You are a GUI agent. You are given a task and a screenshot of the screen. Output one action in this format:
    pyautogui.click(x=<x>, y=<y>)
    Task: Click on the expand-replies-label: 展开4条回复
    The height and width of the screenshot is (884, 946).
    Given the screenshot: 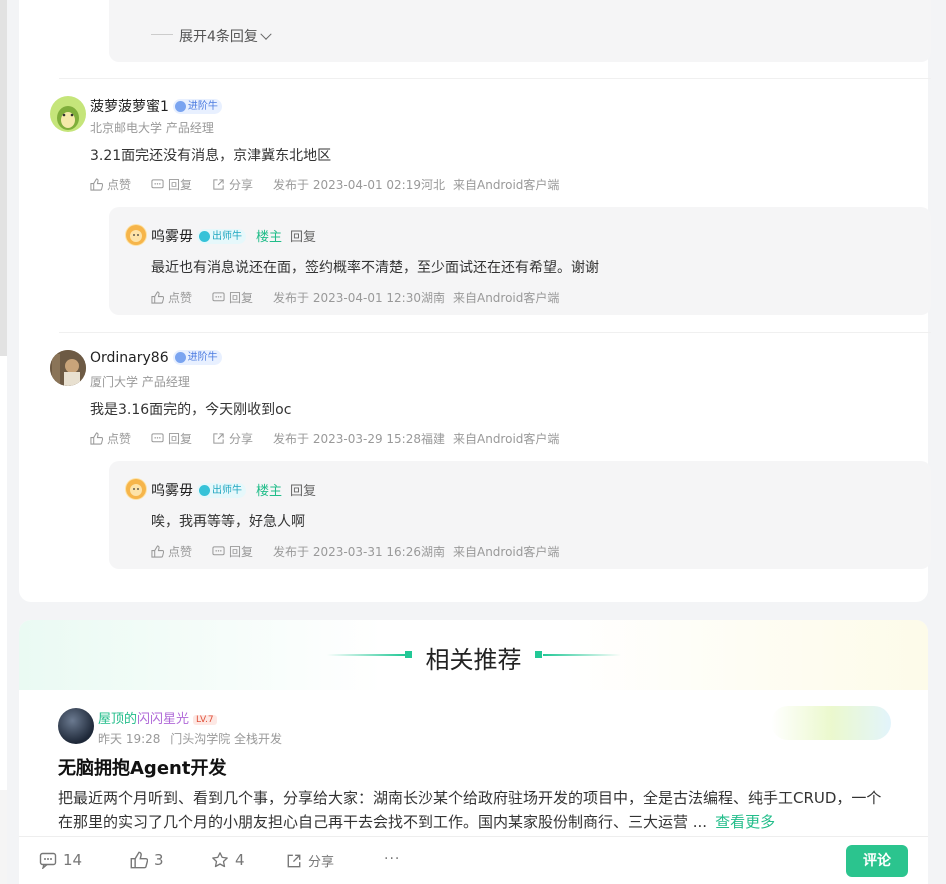 What is the action you would take?
    pyautogui.click(x=218, y=37)
    